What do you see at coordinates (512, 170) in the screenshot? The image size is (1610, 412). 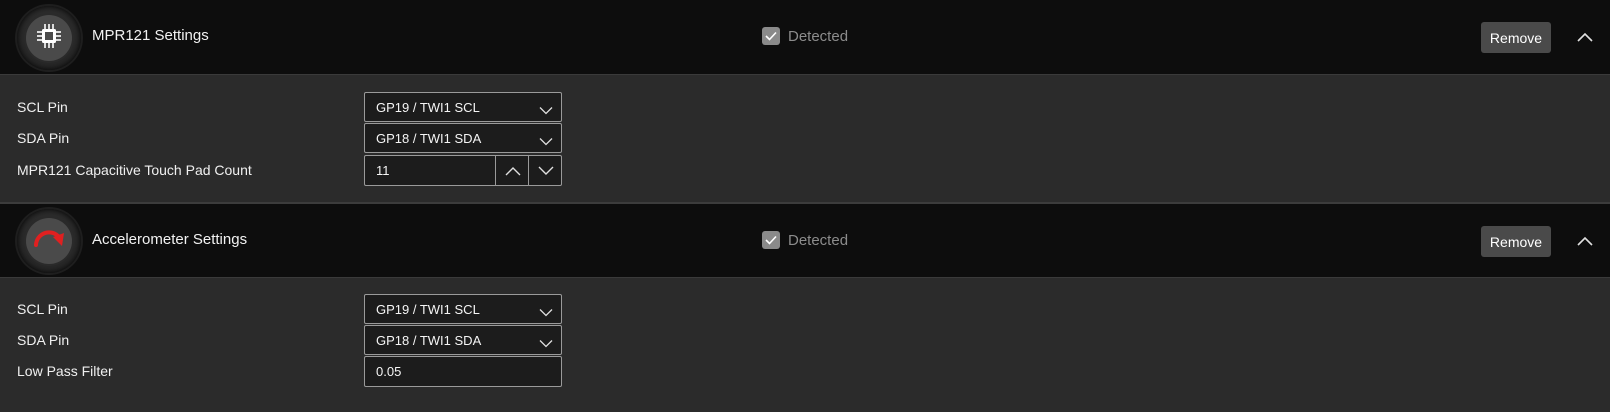 I see `increment-button` at bounding box center [512, 170].